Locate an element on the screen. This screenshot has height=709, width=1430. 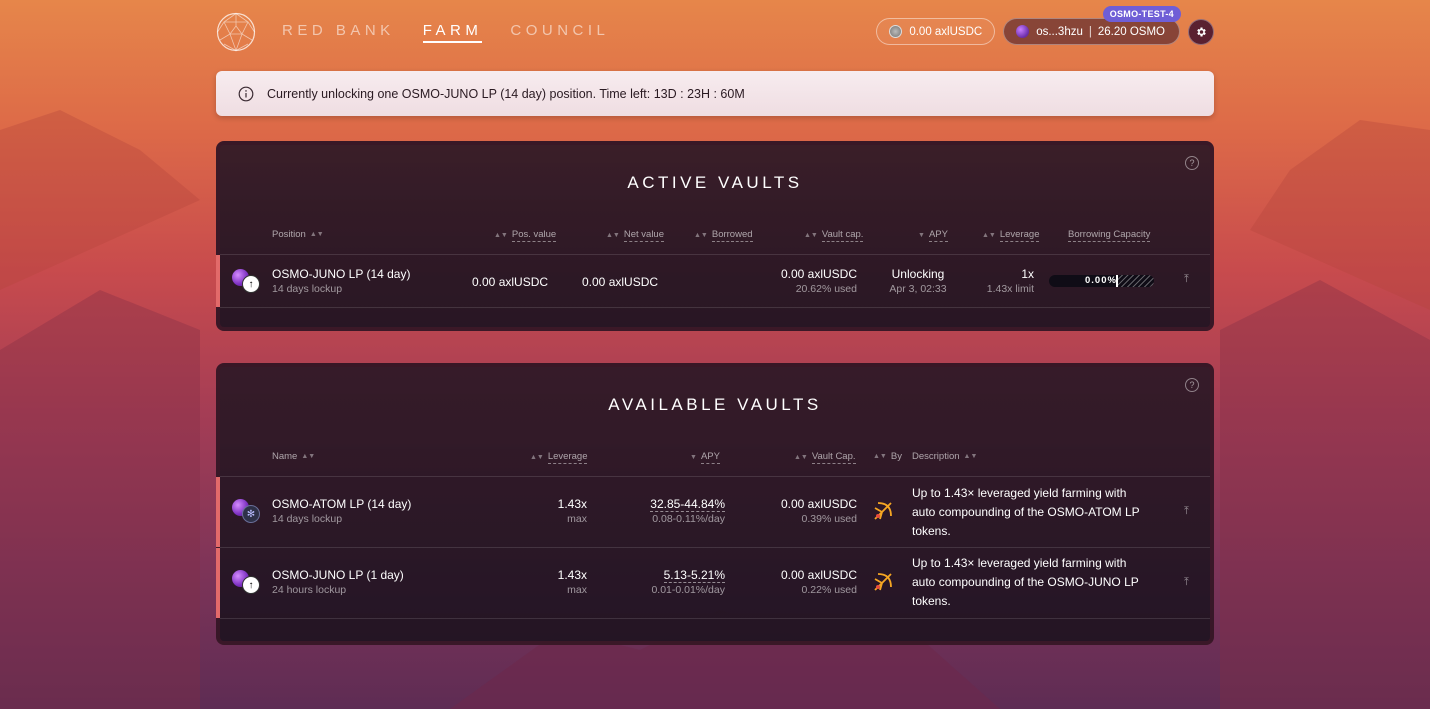
th-borrowed-label: Borrowed is located at coordinates (732, 235).